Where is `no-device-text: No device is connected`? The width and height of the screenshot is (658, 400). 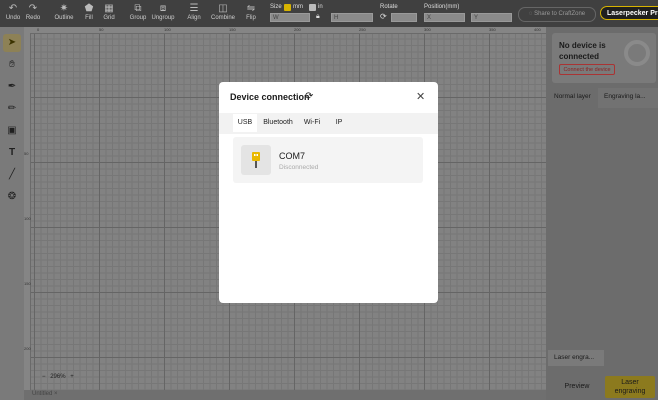 no-device-text: No device is connected is located at coordinates (582, 51).